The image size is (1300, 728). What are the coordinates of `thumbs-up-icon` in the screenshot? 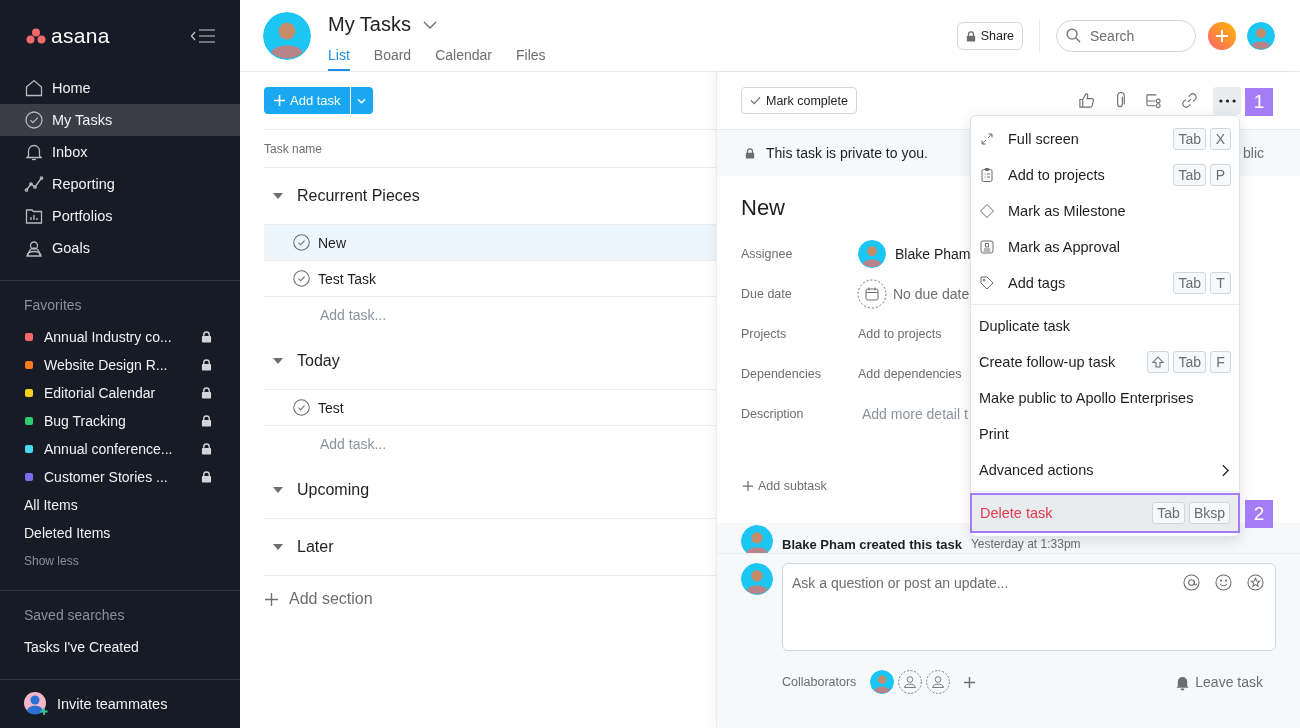 It's located at (1086, 100).